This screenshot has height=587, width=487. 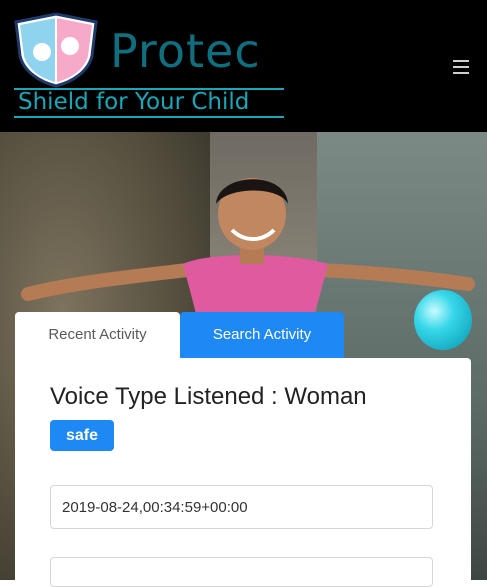 What do you see at coordinates (149, 117) in the screenshot?
I see `logo-divider-bottom` at bounding box center [149, 117].